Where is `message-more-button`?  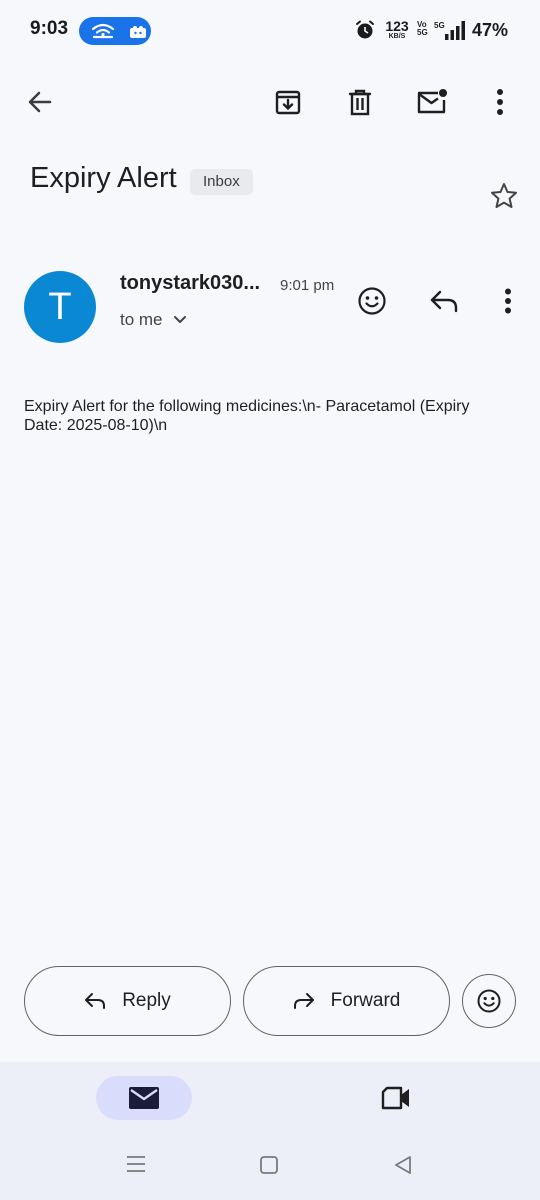 message-more-button is located at coordinates (508, 301).